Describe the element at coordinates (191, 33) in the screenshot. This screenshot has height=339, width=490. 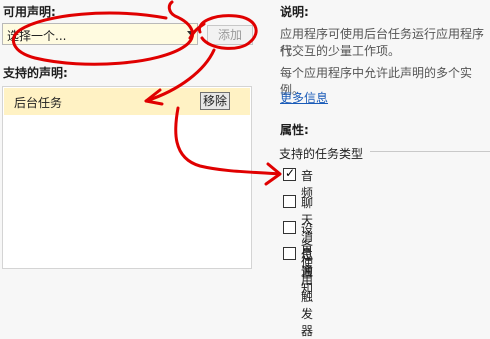
I see `chevron-down-icon` at that location.